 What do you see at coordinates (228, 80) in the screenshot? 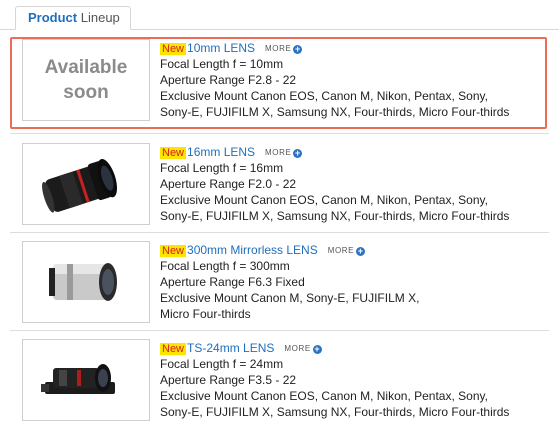
I see `spec-aperture: Aperture Range F2.8 - 22` at bounding box center [228, 80].